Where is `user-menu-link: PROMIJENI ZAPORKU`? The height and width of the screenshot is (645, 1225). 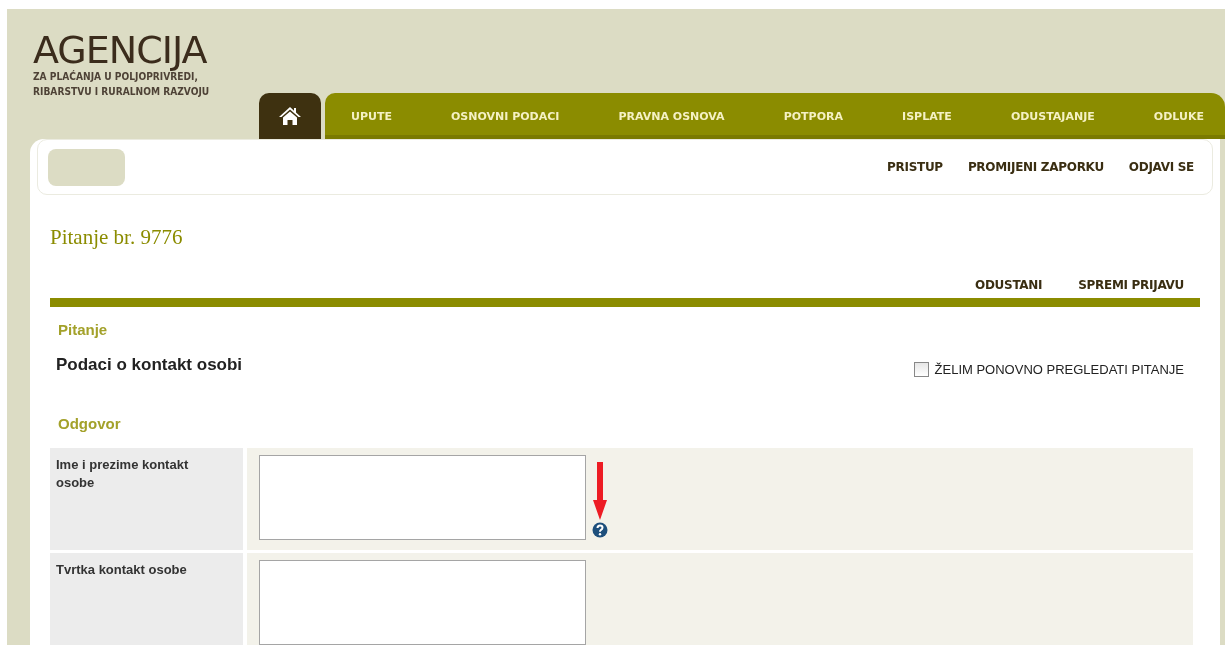 user-menu-link: PROMIJENI ZAPORKU is located at coordinates (1035, 167).